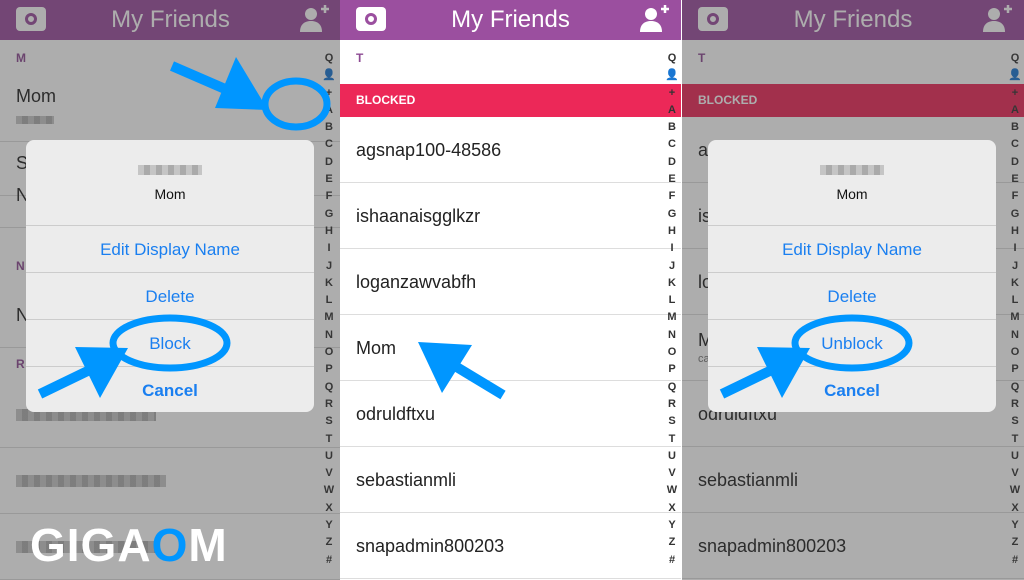  Describe the element at coordinates (129, 545) in the screenshot. I see `gigaom-watermark: GIGAOM` at that location.